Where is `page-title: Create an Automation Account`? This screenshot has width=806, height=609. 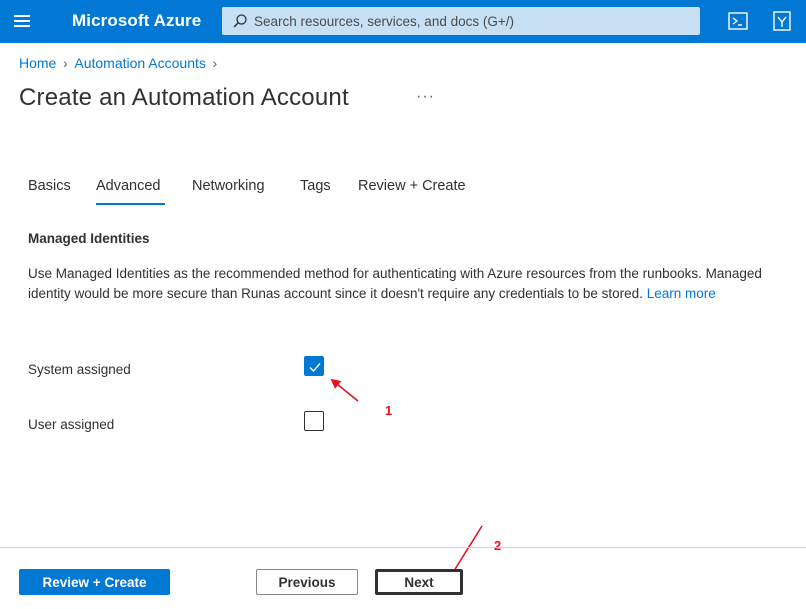 page-title: Create an Automation Account is located at coordinates (184, 97).